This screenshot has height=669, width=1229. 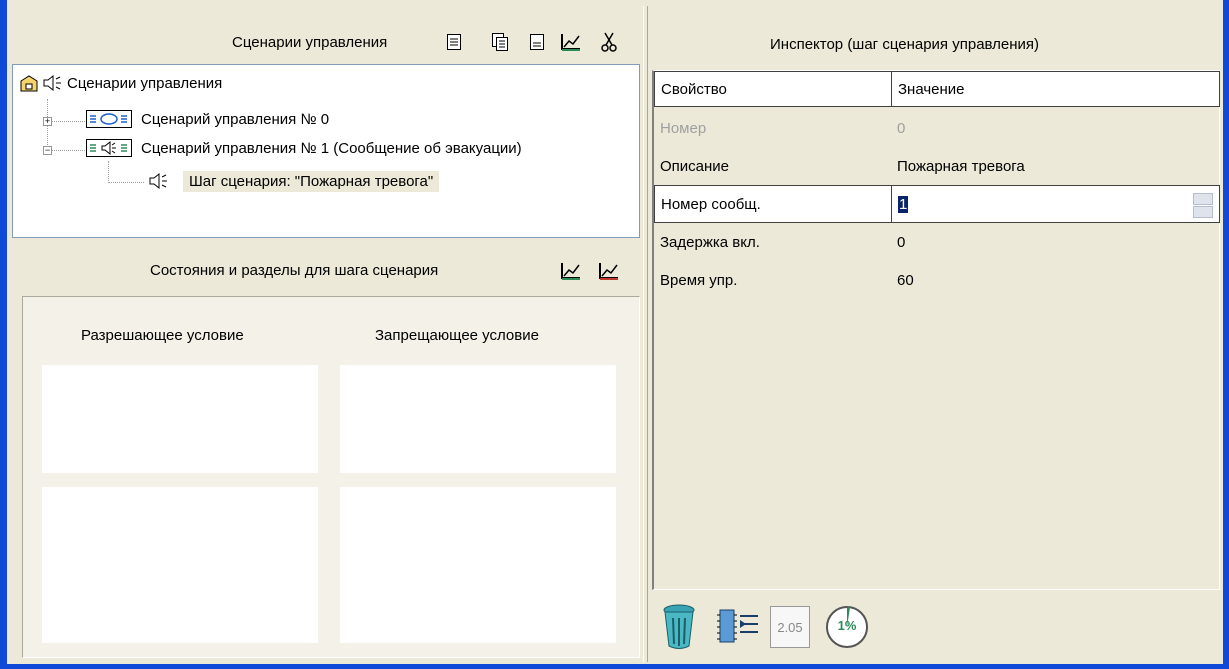 I want to click on conditions-panel-title: Состояния и разделы для шага сценария, so click(x=294, y=270).